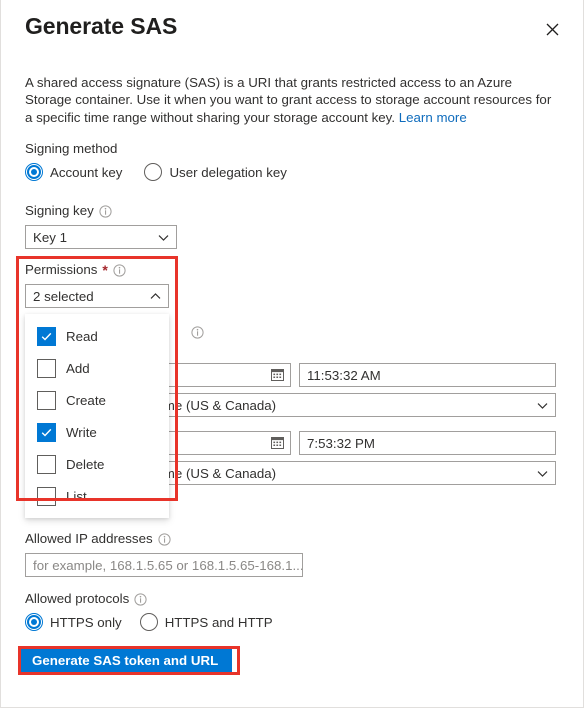 The width and height of the screenshot is (584, 708). I want to click on radio-indicator-https-only, so click(34, 622).